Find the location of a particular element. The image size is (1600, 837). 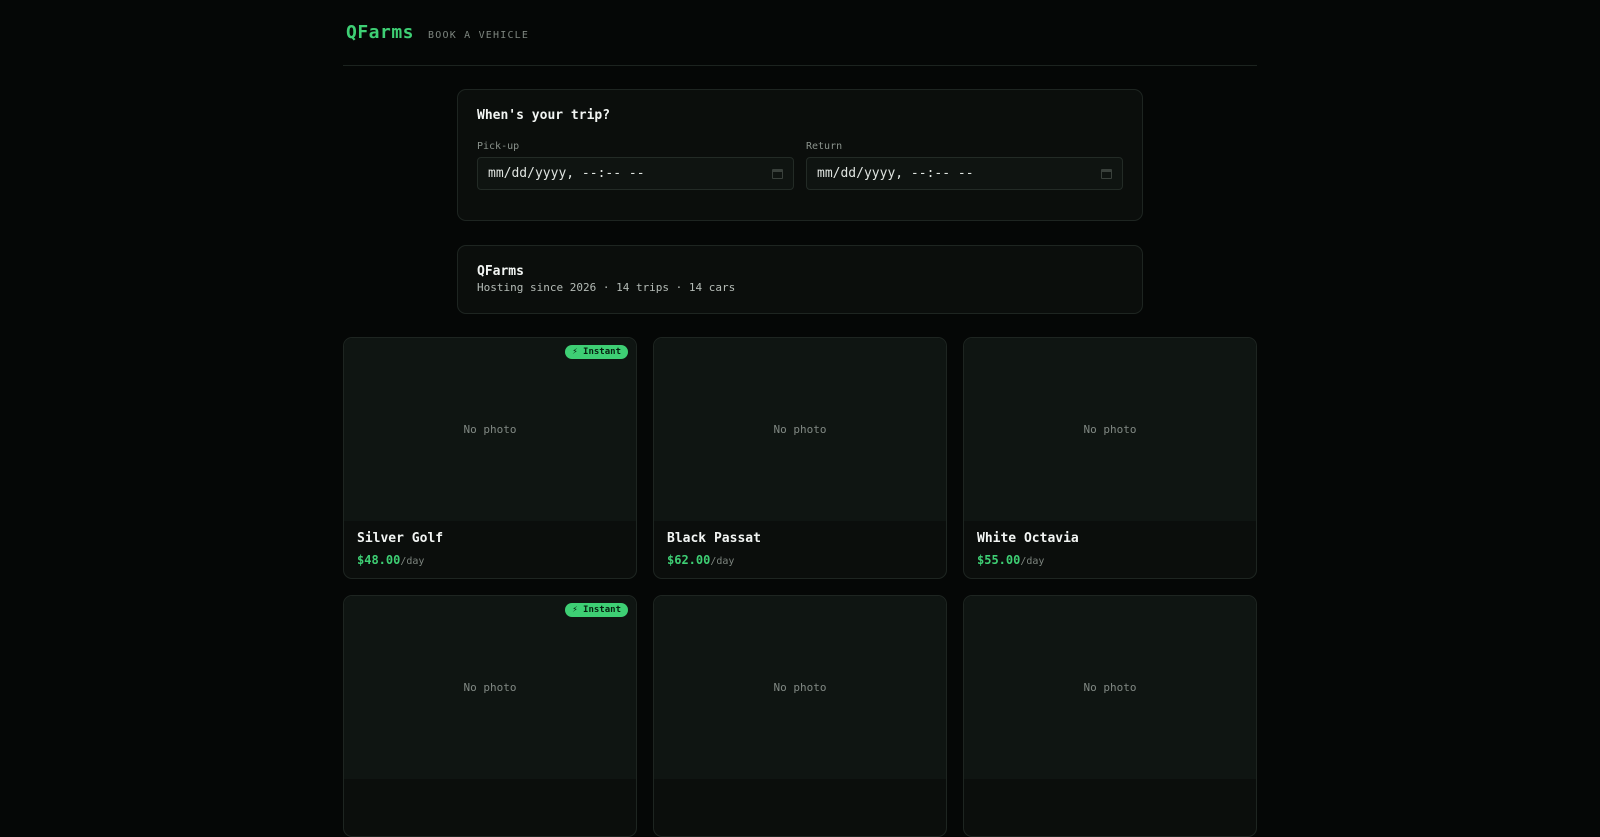

vehicle-info: White Octavia $55.00/day is located at coordinates (1110, 549).